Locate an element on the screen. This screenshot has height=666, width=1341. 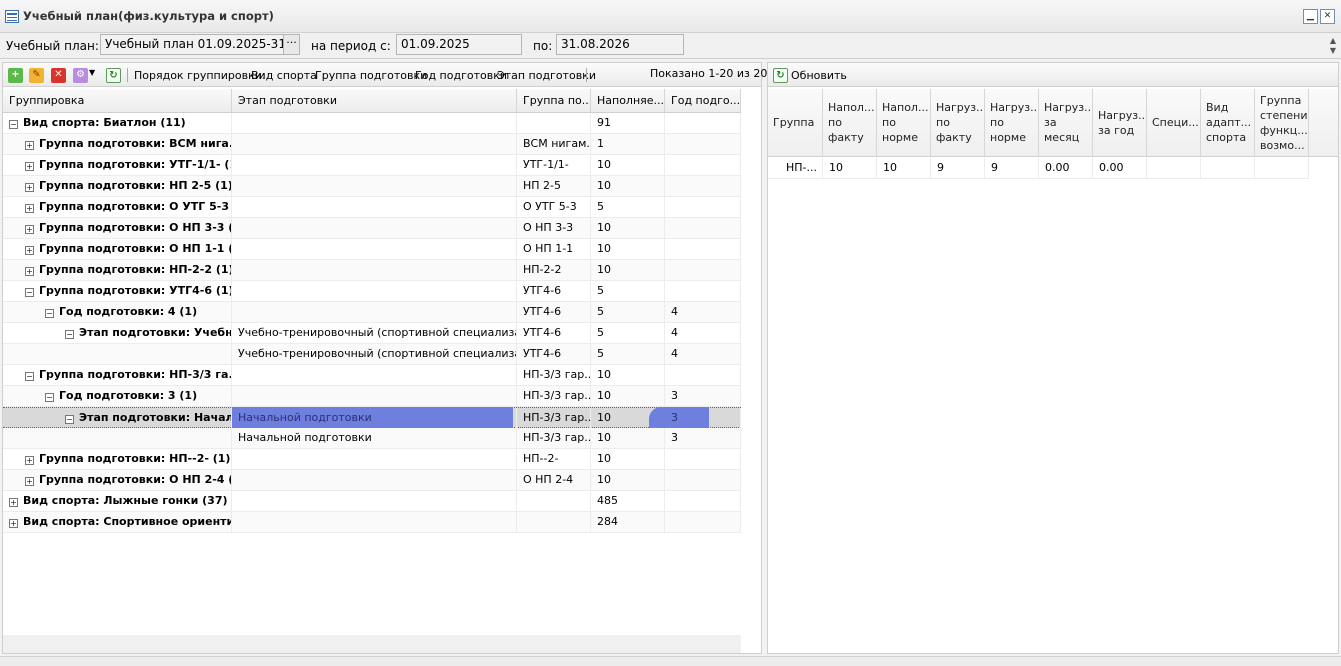
horizontal-scrollbar is located at coordinates (372, 644).